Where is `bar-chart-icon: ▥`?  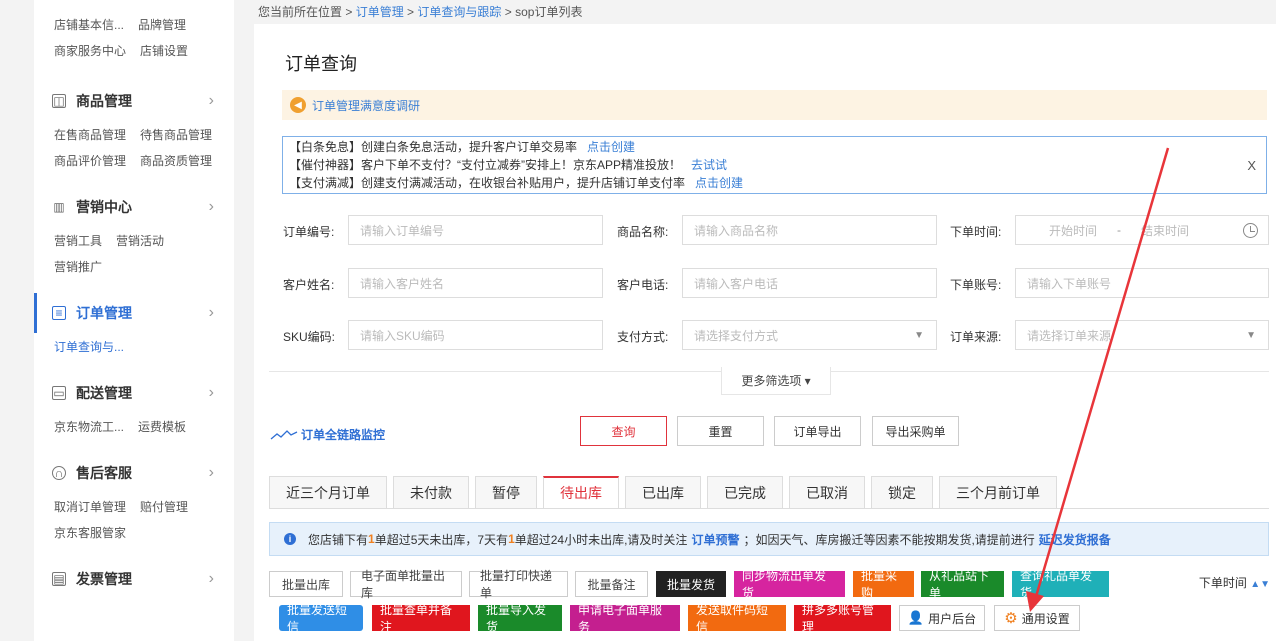
bar-chart-icon: ▥ is located at coordinates (59, 207).